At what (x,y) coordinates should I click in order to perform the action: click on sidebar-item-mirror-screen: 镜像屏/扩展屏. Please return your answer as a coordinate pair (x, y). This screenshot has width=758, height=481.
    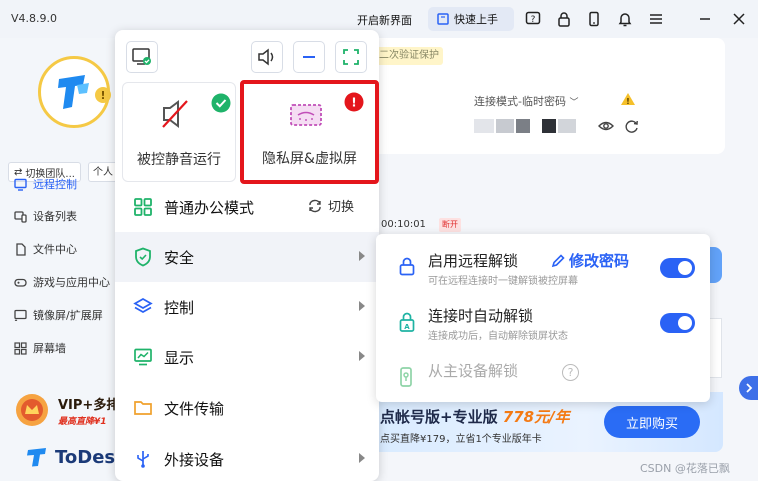
    Looking at the image, I should click on (58, 315).